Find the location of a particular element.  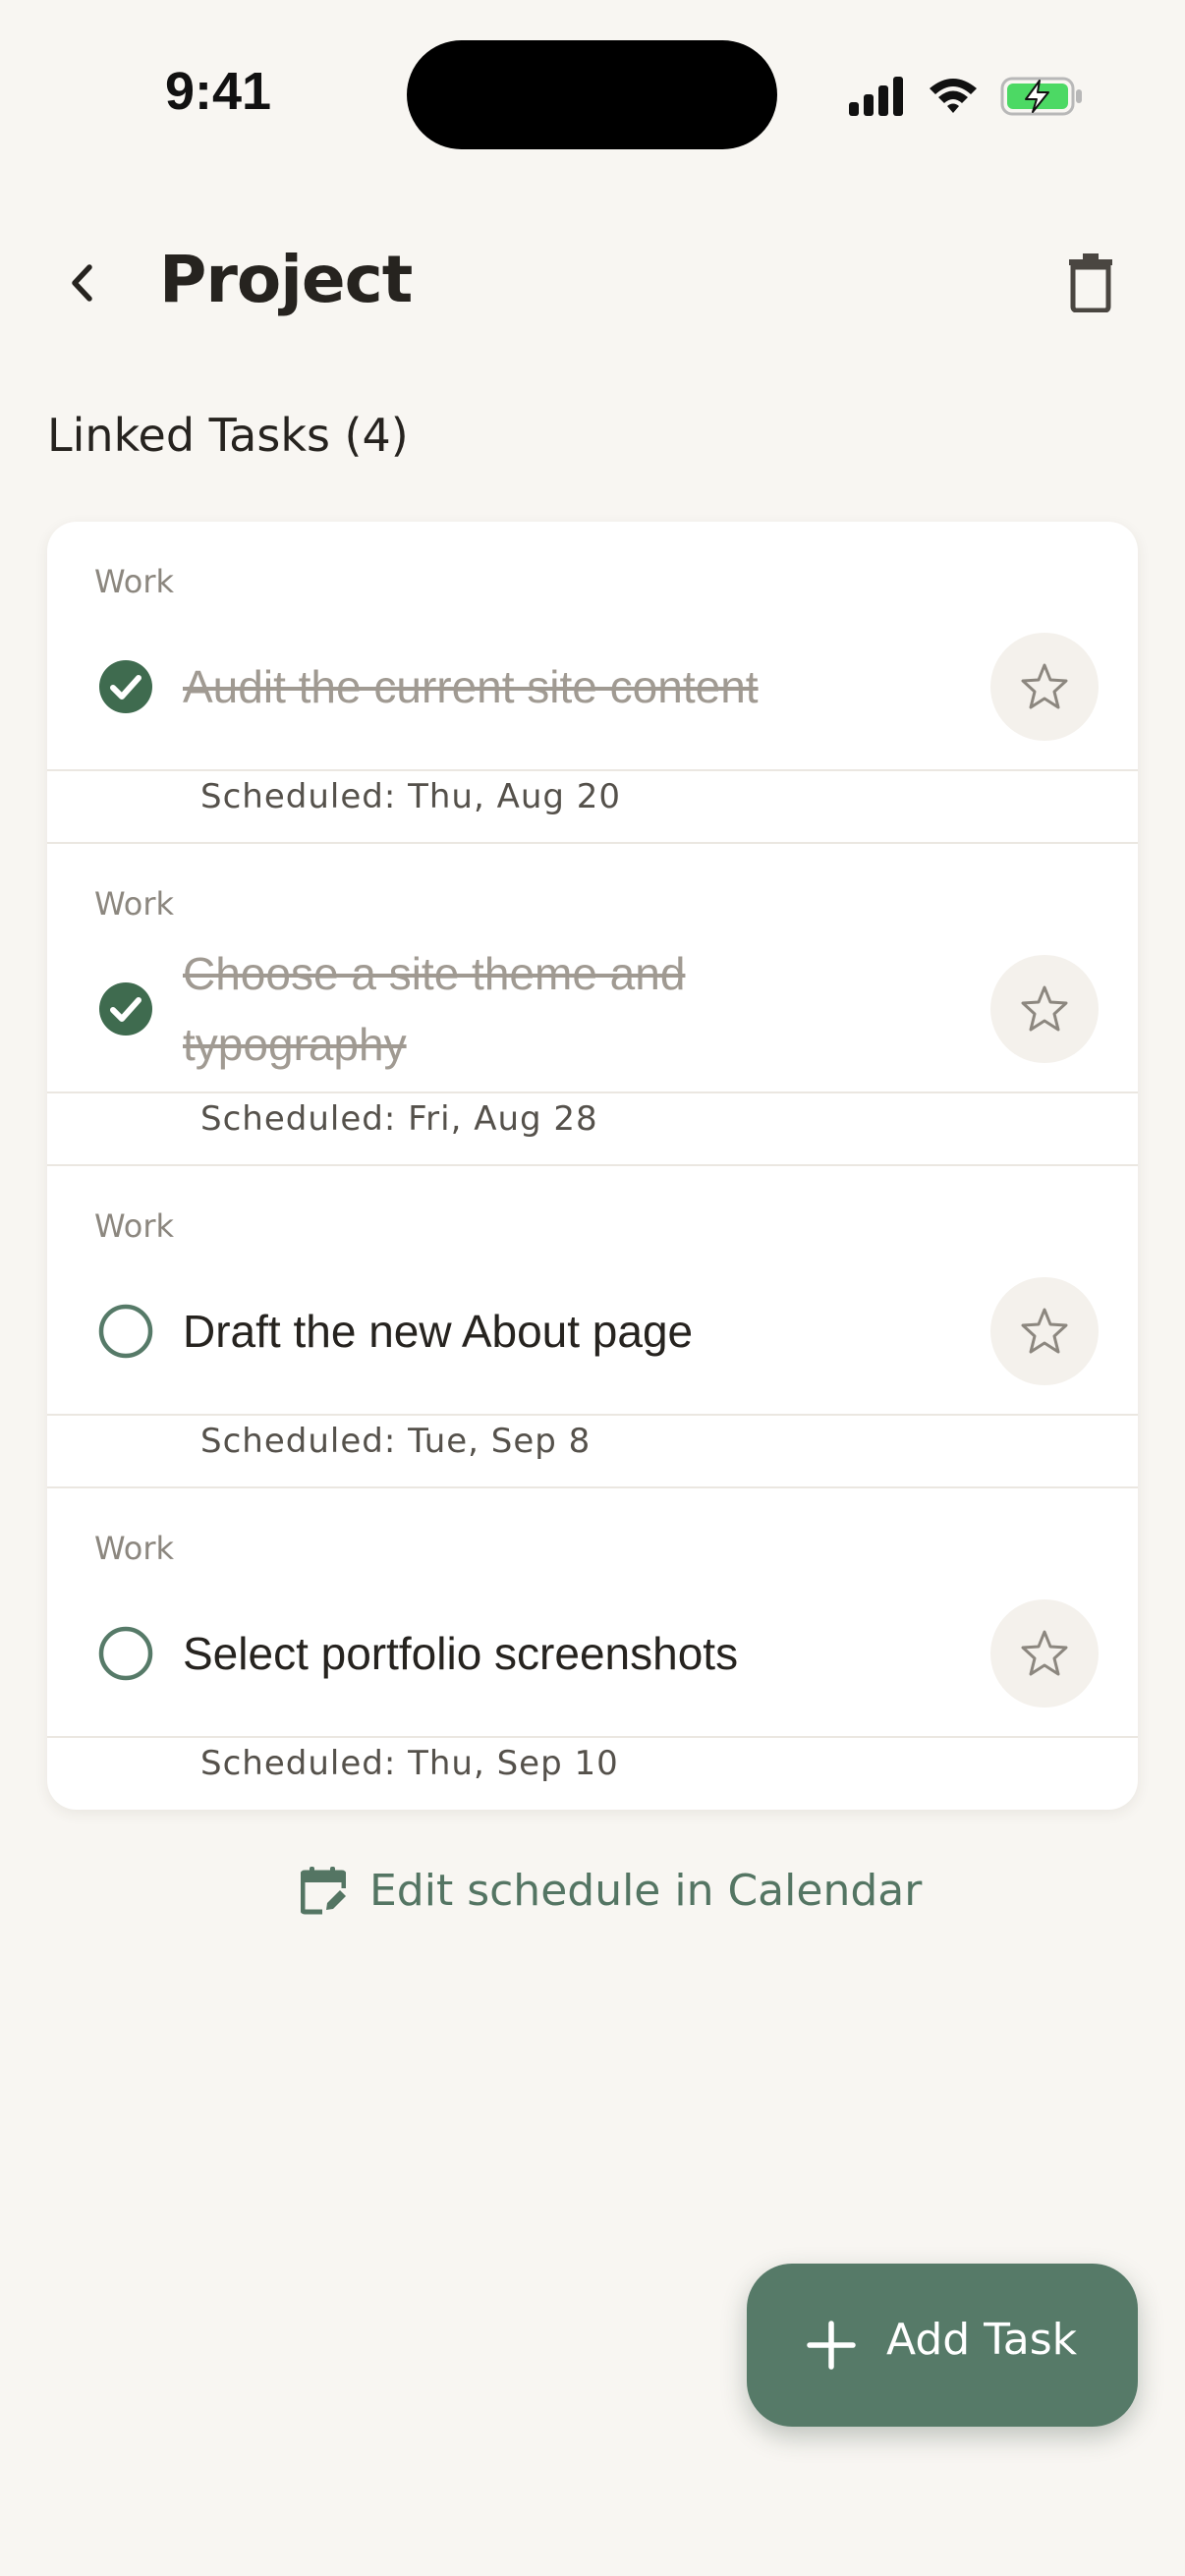

calendar-edit-icon is located at coordinates (323, 1891).